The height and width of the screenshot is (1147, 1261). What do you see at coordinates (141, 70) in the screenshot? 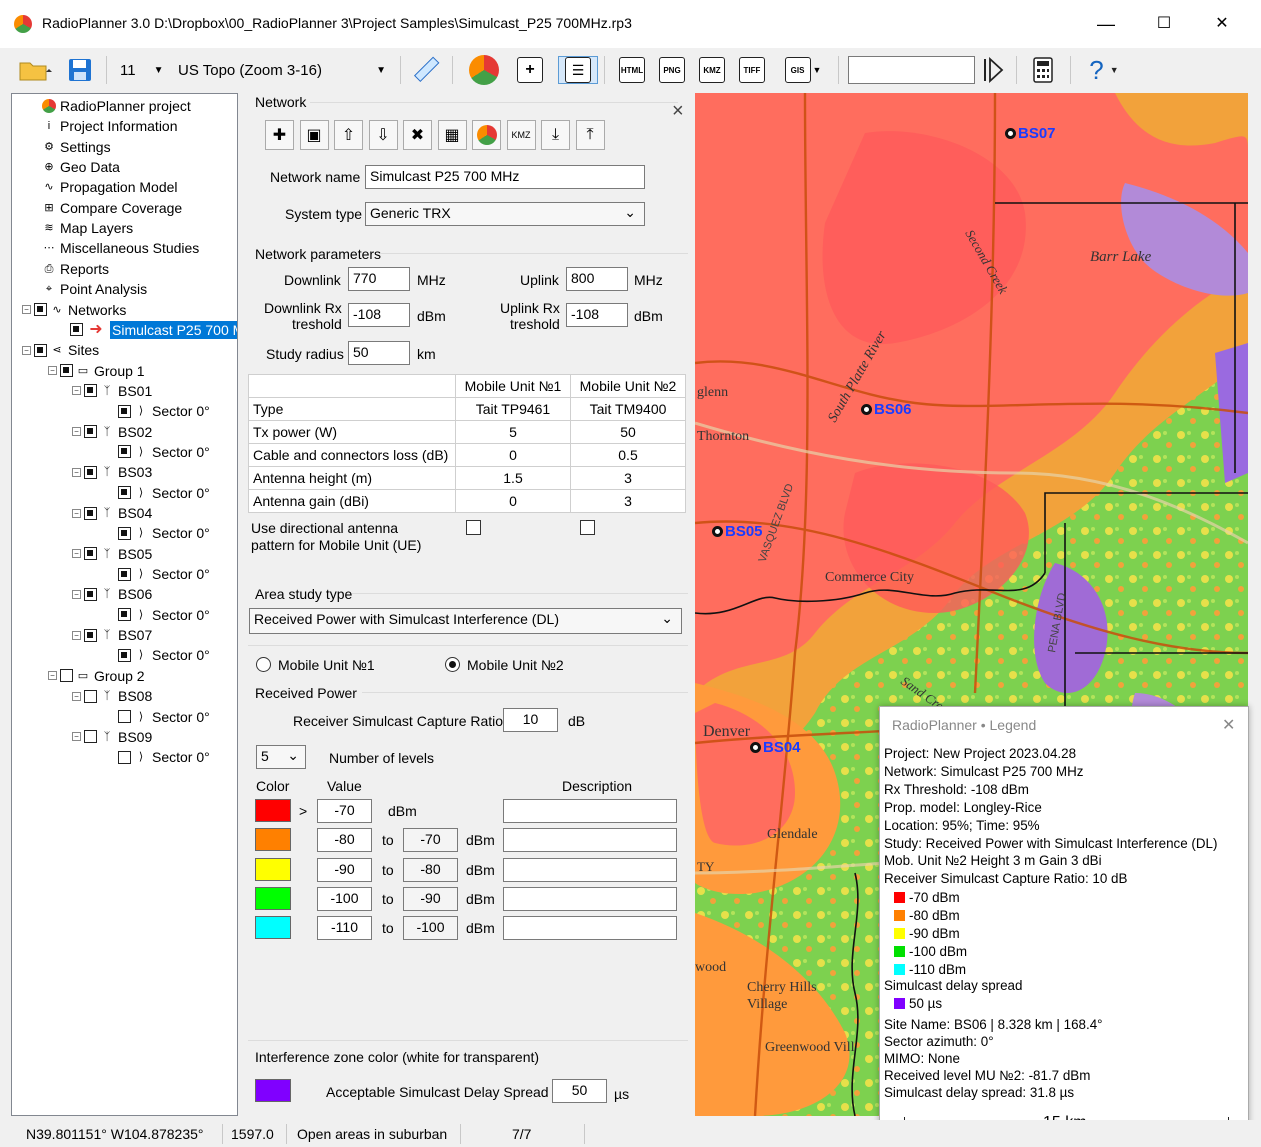
I see `zoom-select: 11 ▼` at bounding box center [141, 70].